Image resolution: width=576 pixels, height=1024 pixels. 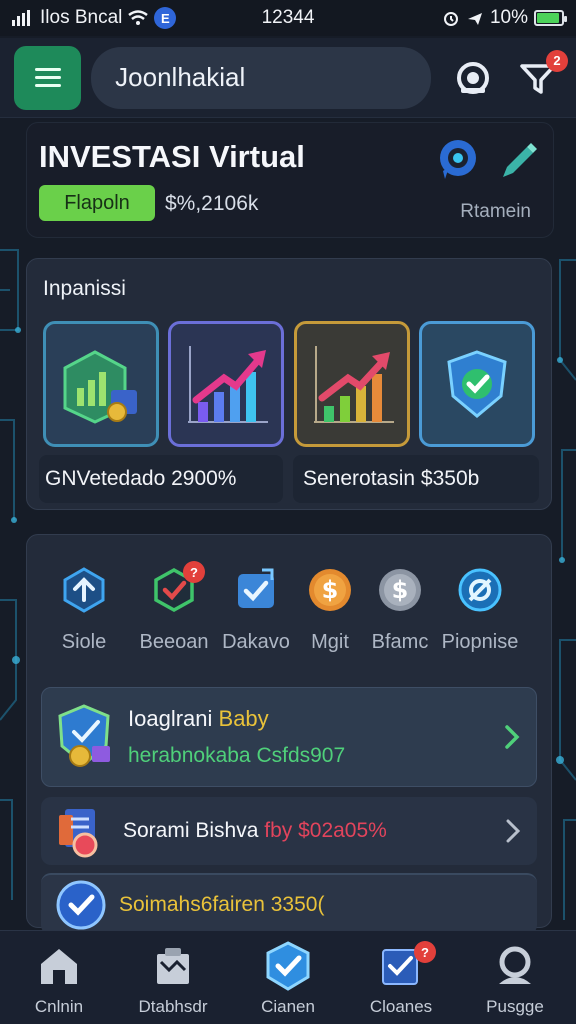 What do you see at coordinates (212, 203) in the screenshot?
I see `portfolio-value: $%,2106k` at bounding box center [212, 203].